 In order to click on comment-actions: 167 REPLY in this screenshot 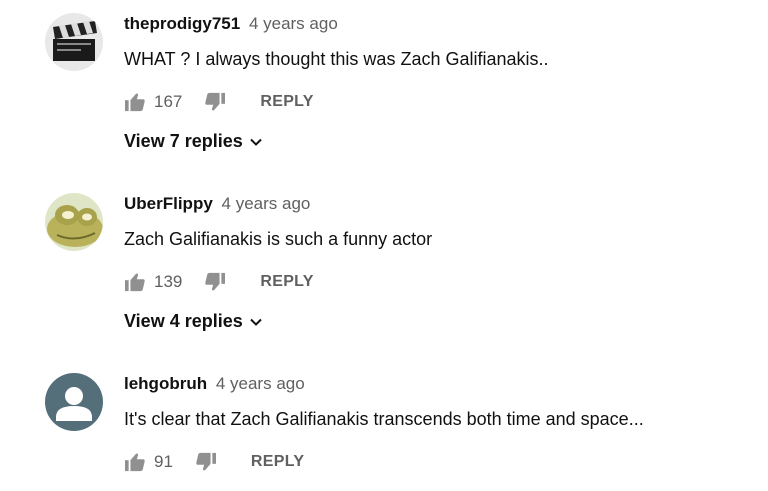, I will do `click(219, 102)`.